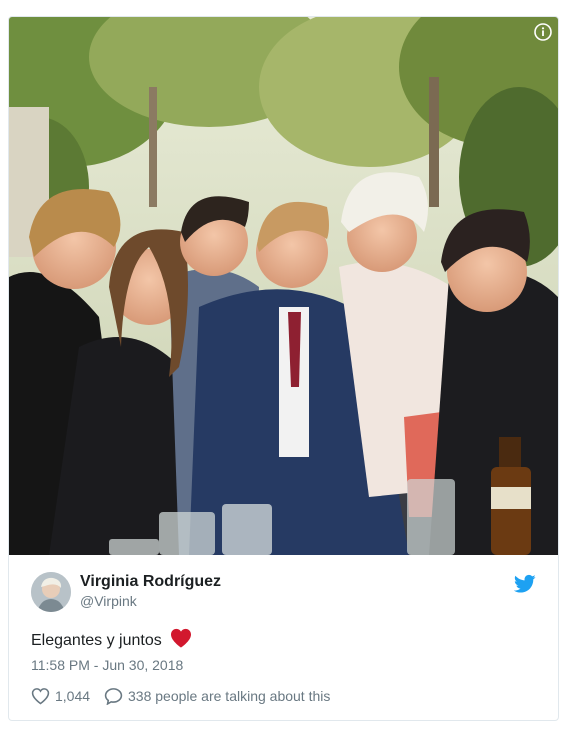  What do you see at coordinates (281, 592) in the screenshot?
I see `tweet-author: Virginia Rodríguez @Virpink` at bounding box center [281, 592].